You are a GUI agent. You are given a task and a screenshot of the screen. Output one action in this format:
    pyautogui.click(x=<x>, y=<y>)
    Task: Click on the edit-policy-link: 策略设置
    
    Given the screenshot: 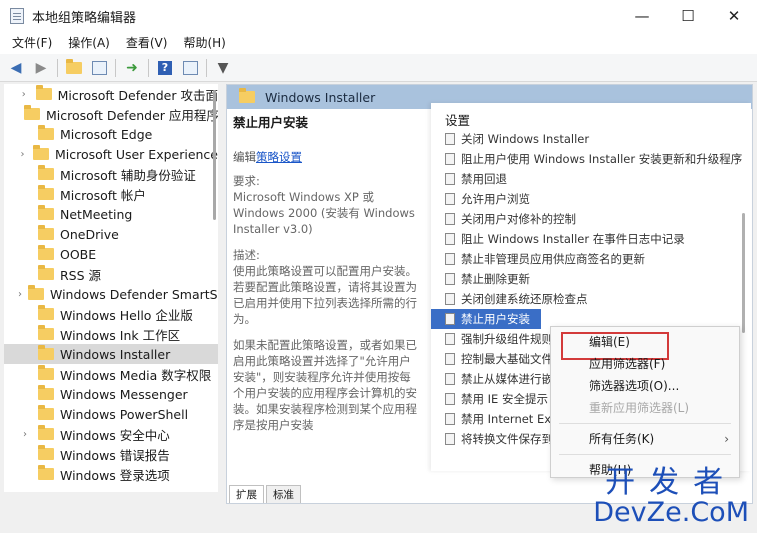 What is the action you would take?
    pyautogui.click(x=279, y=157)
    